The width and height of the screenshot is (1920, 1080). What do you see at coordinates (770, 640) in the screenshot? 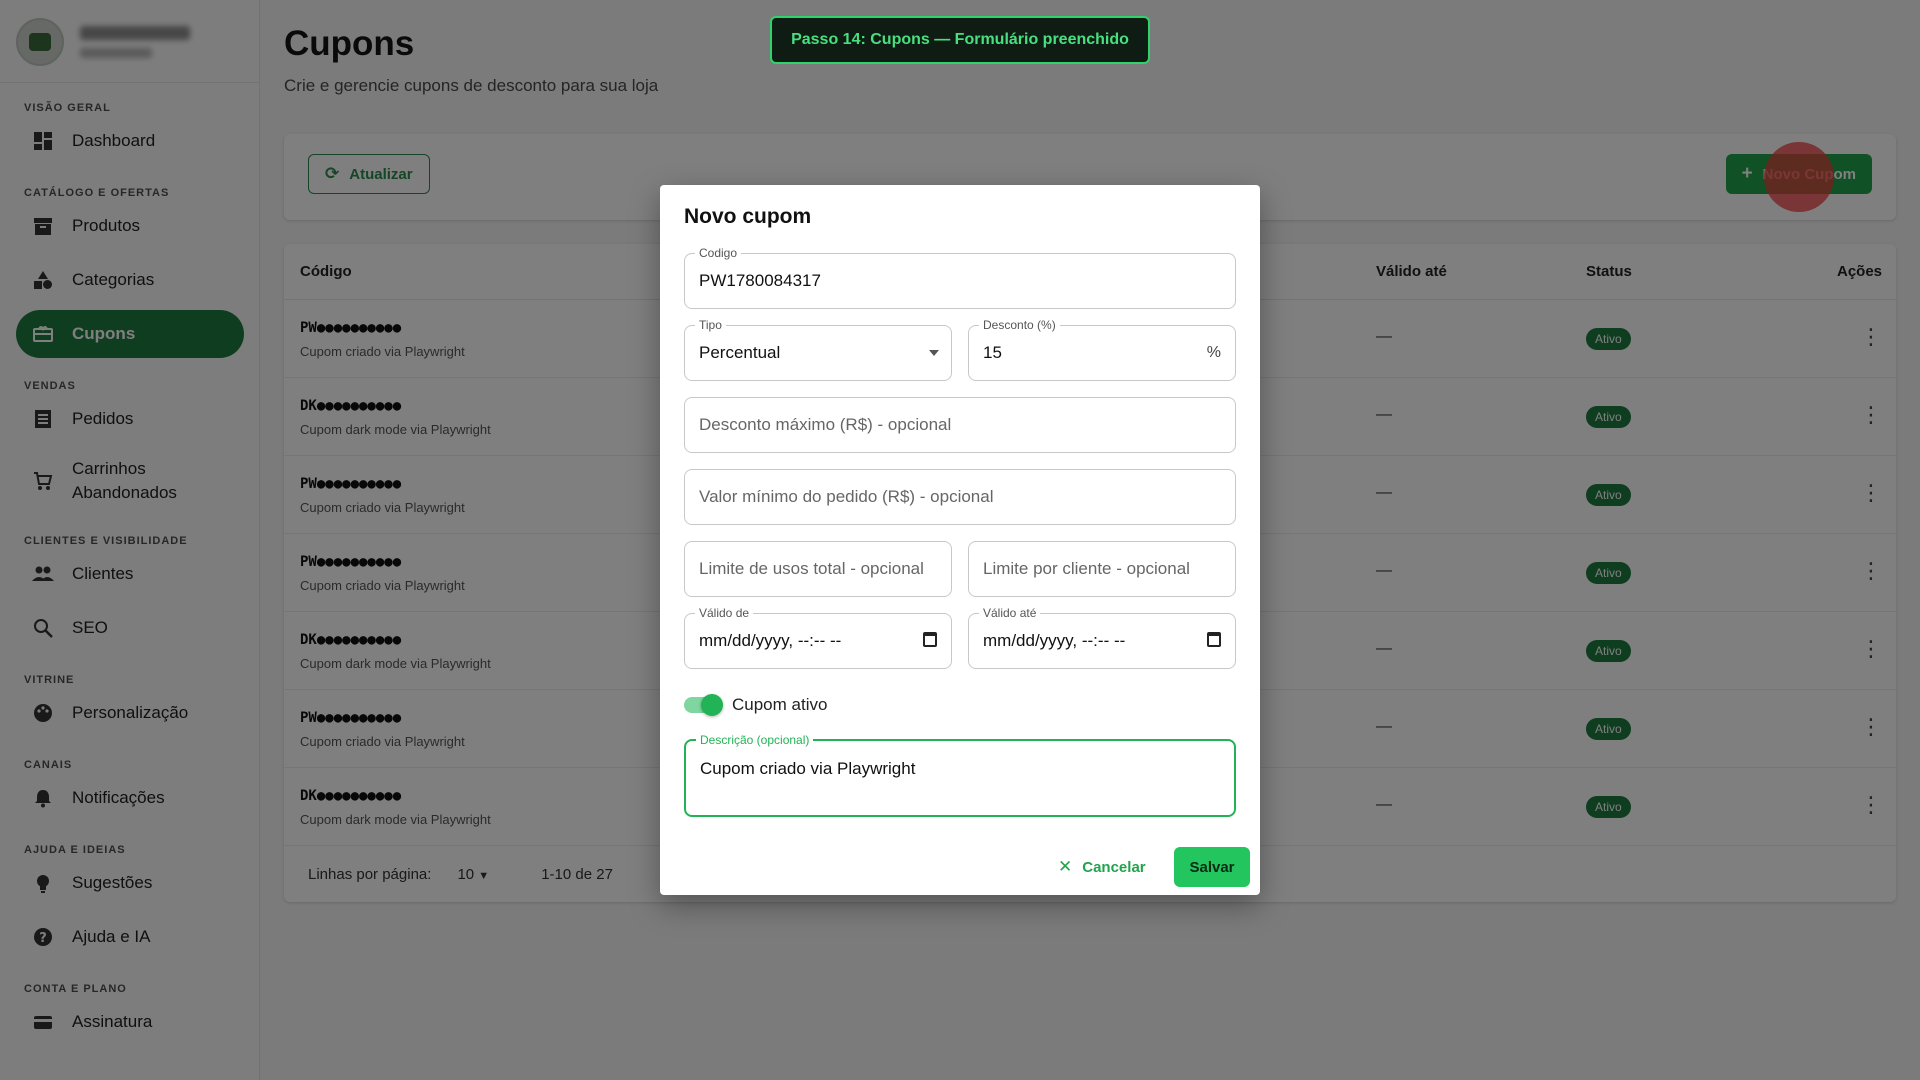
I see `valid-from-value: mm/dd/yyyy, --:-- --` at bounding box center [770, 640].